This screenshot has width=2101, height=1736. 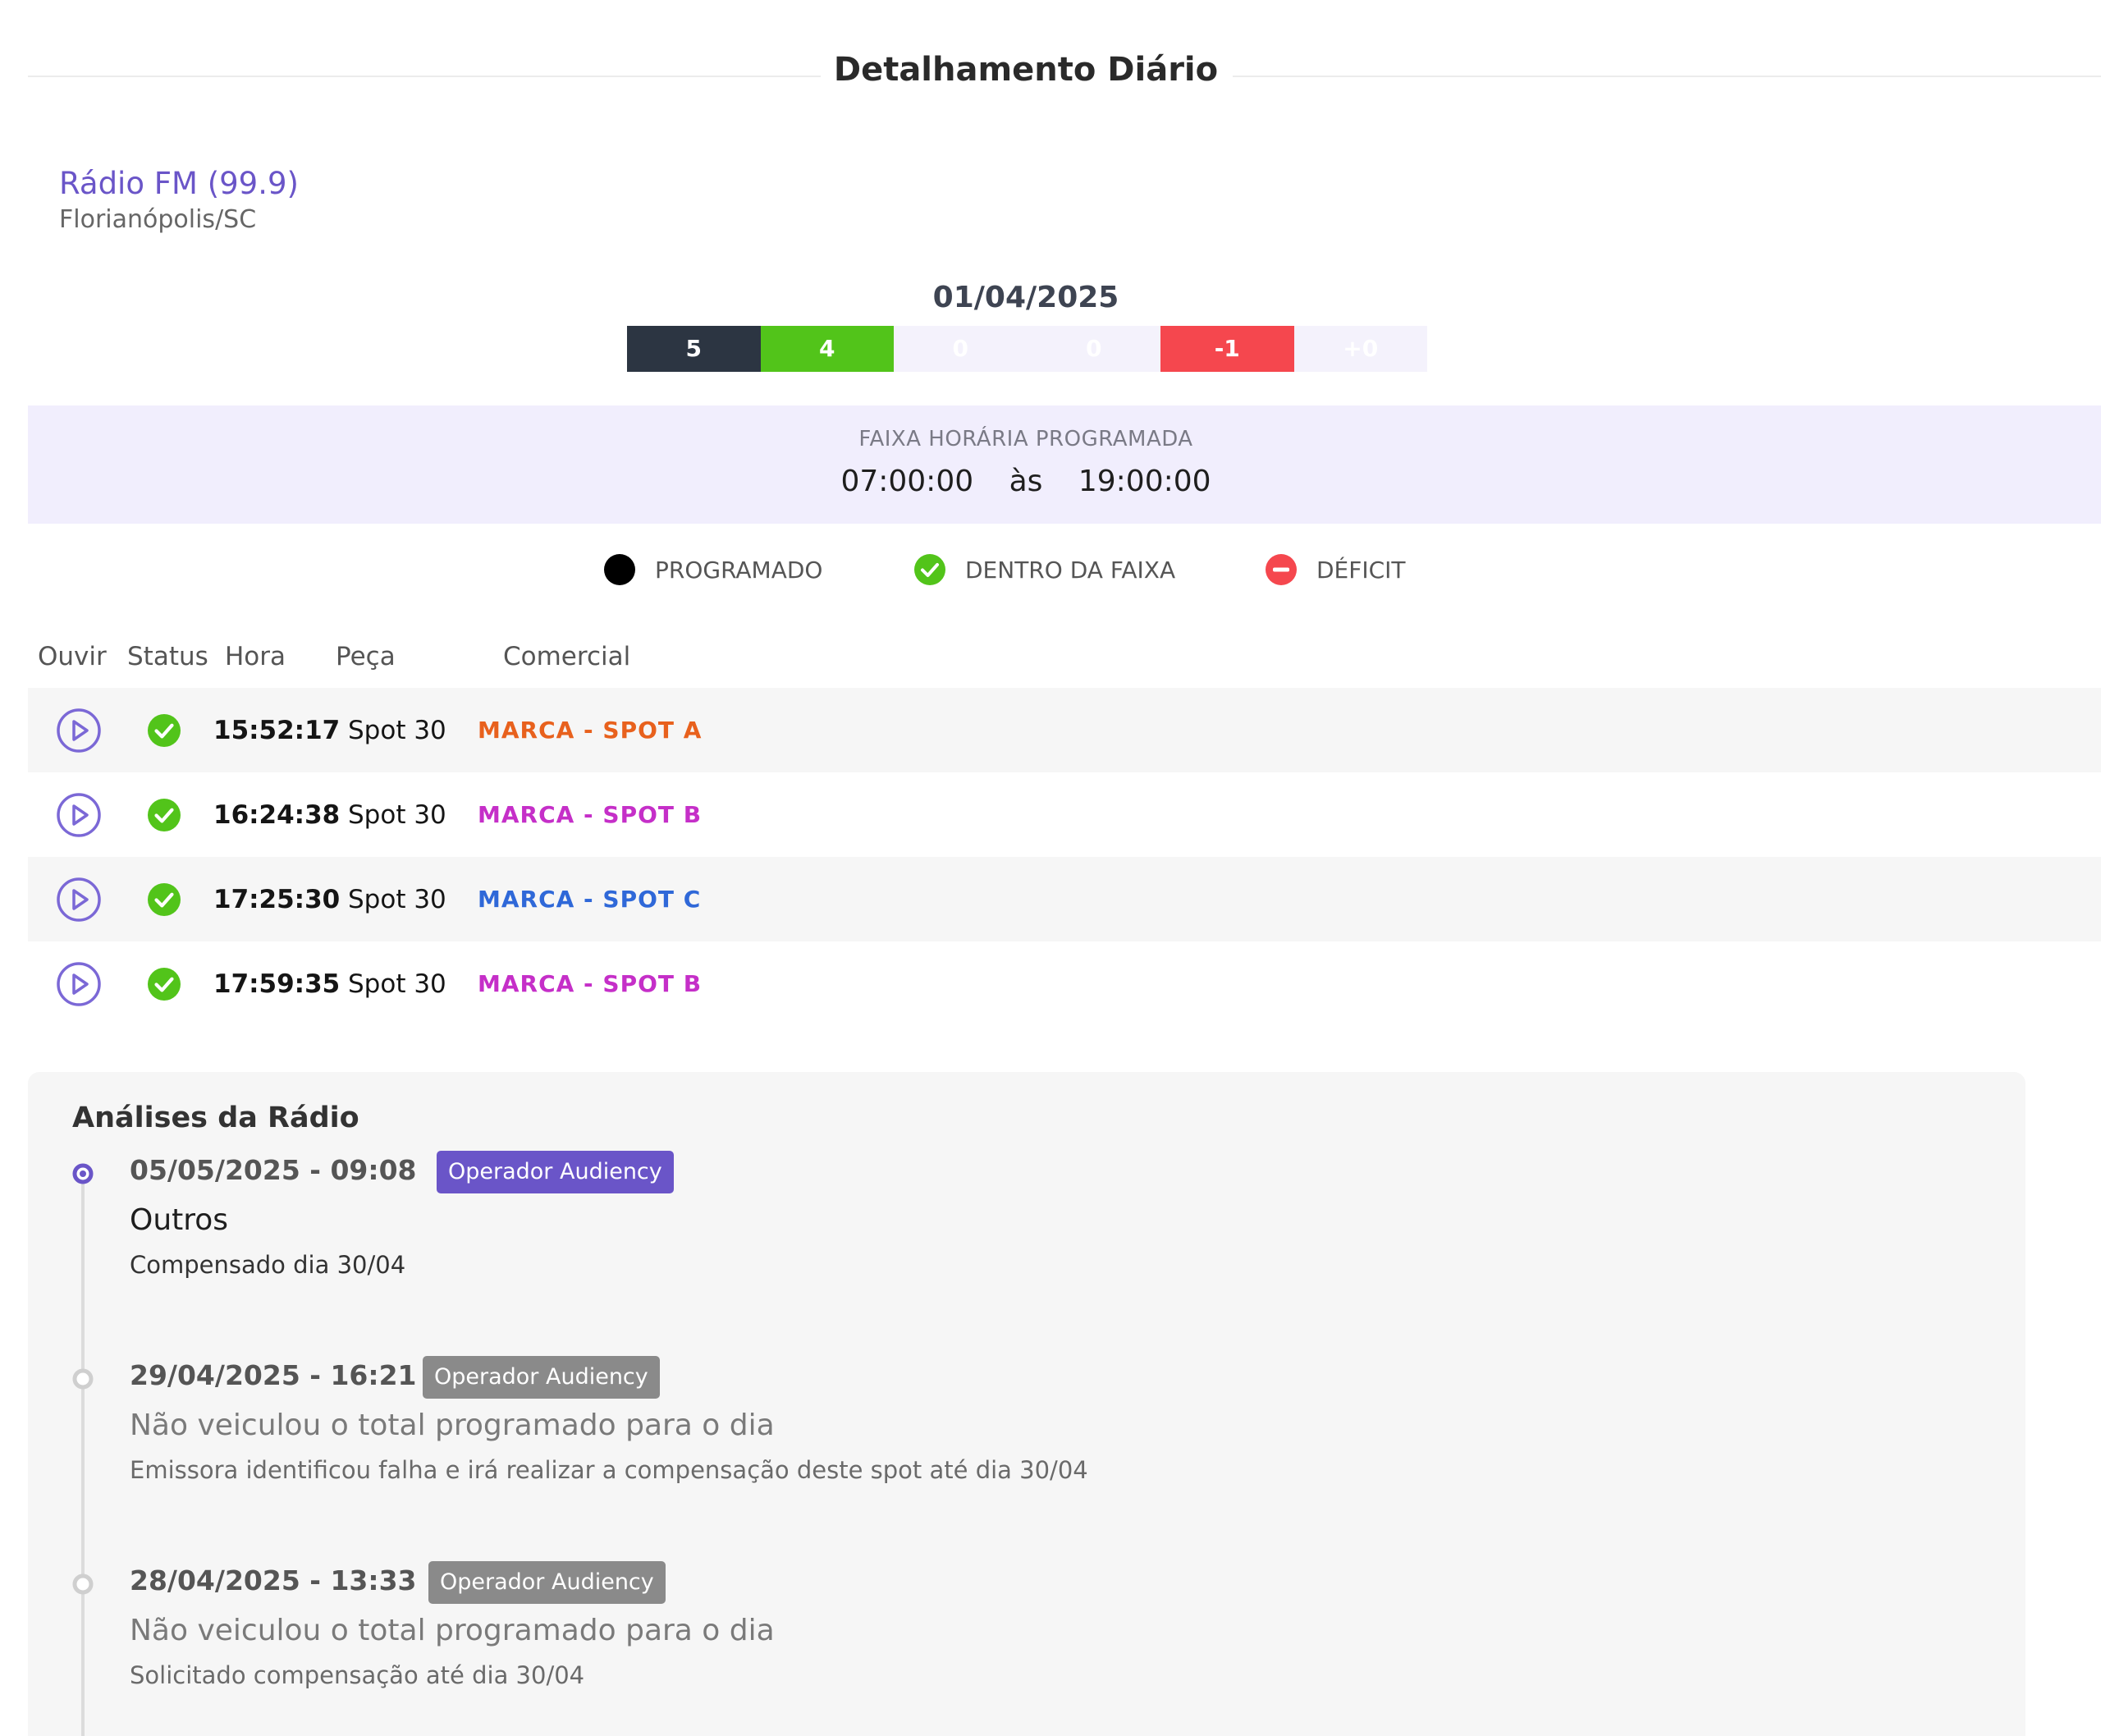 What do you see at coordinates (277, 730) in the screenshot?
I see `row-hora: 15:52:17` at bounding box center [277, 730].